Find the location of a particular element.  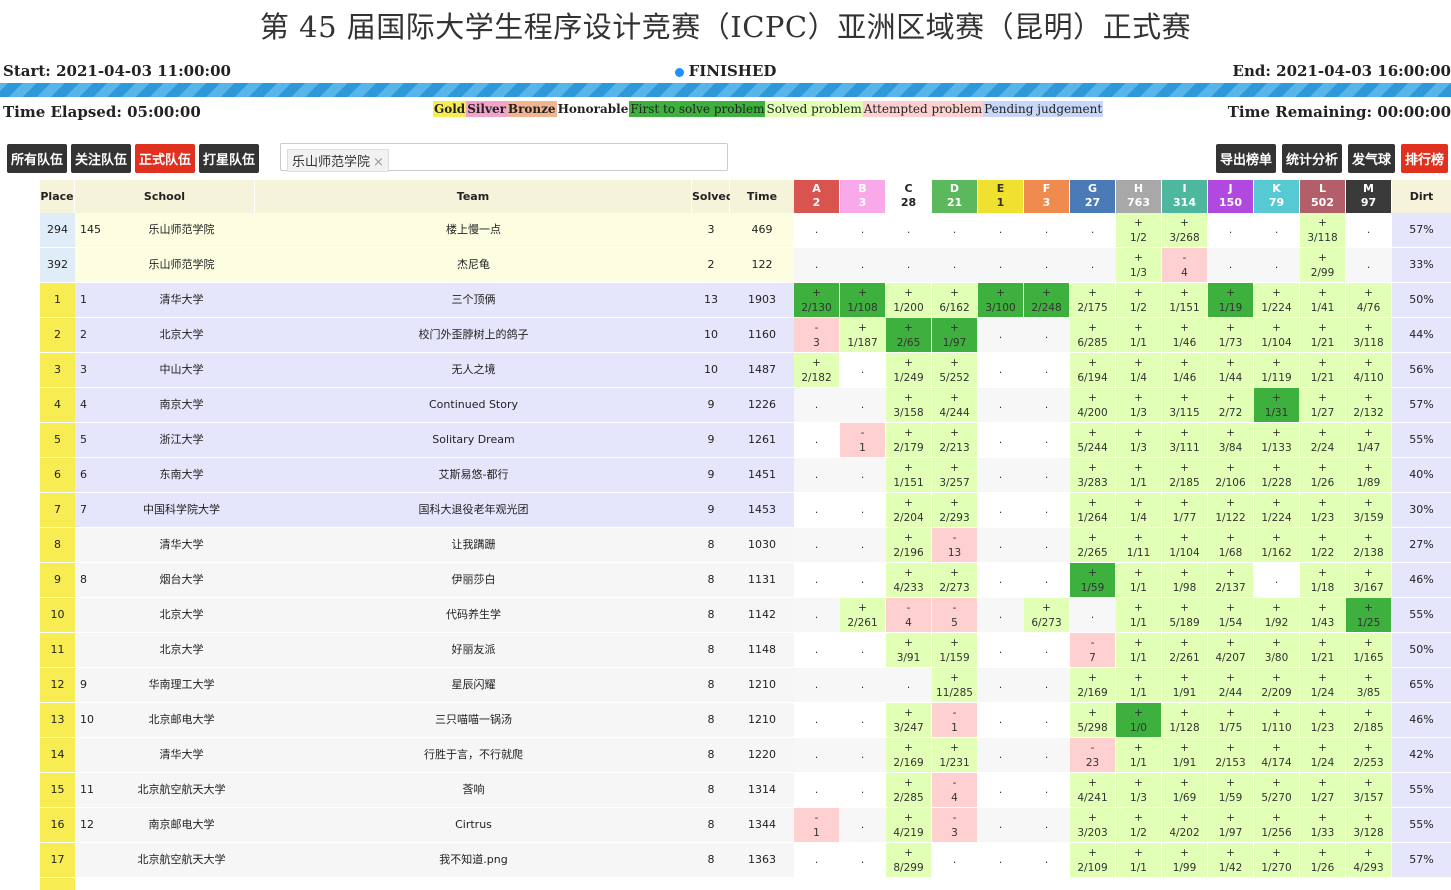

problem-cell-c: +2/179 is located at coordinates (908, 440).